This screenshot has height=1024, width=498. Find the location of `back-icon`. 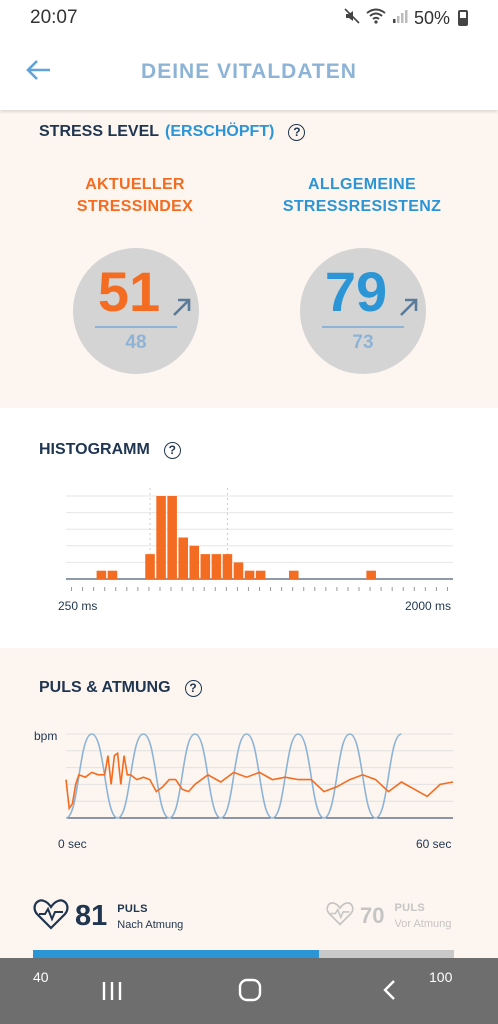

back-icon is located at coordinates (390, 992).